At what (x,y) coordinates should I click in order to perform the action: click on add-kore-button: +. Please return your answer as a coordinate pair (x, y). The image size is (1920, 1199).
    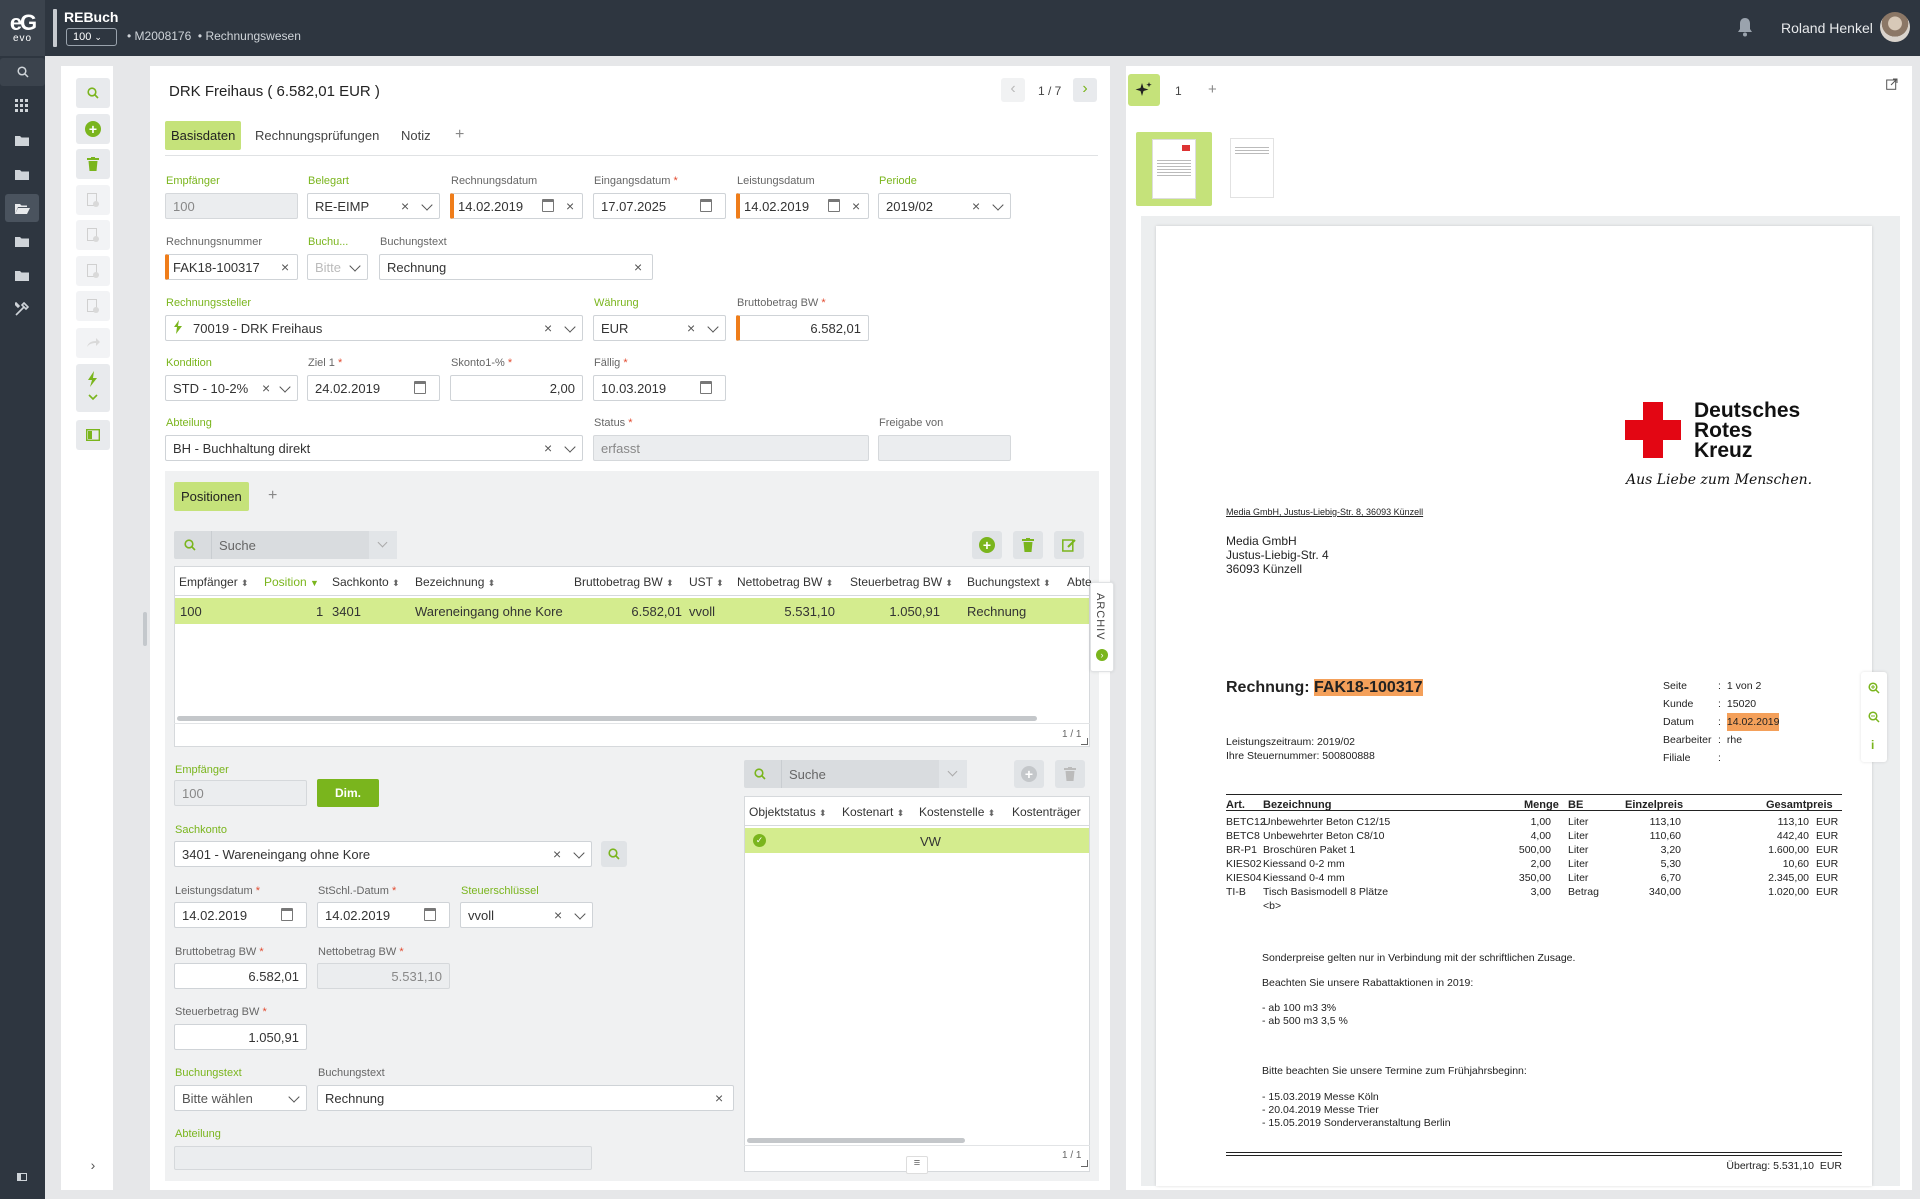
    Looking at the image, I should click on (1029, 774).